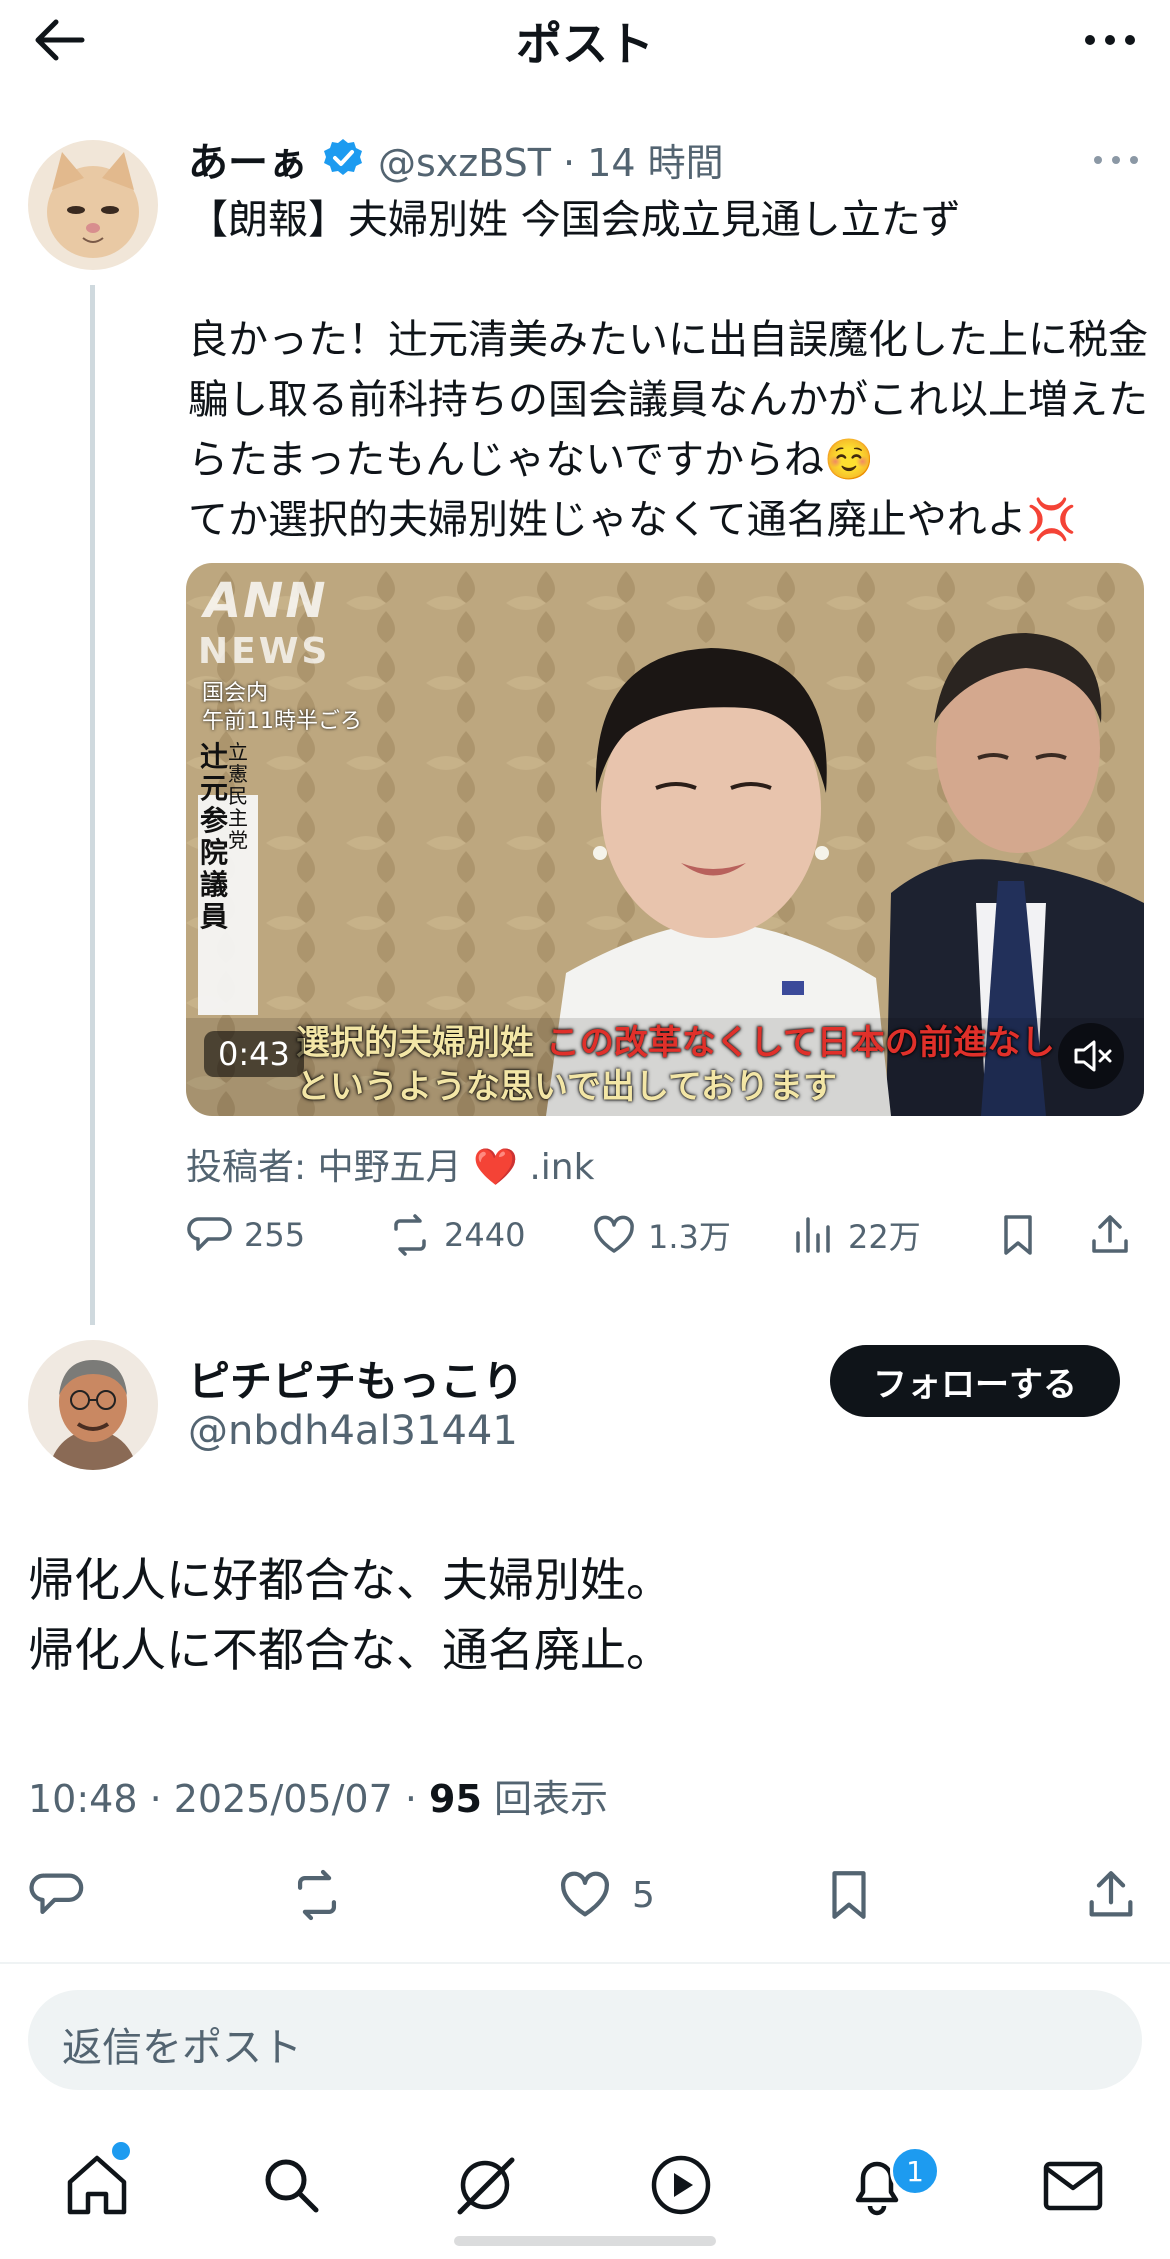 This screenshot has width=1170, height=2259. I want to click on tweet-more-button, so click(1116, 160).